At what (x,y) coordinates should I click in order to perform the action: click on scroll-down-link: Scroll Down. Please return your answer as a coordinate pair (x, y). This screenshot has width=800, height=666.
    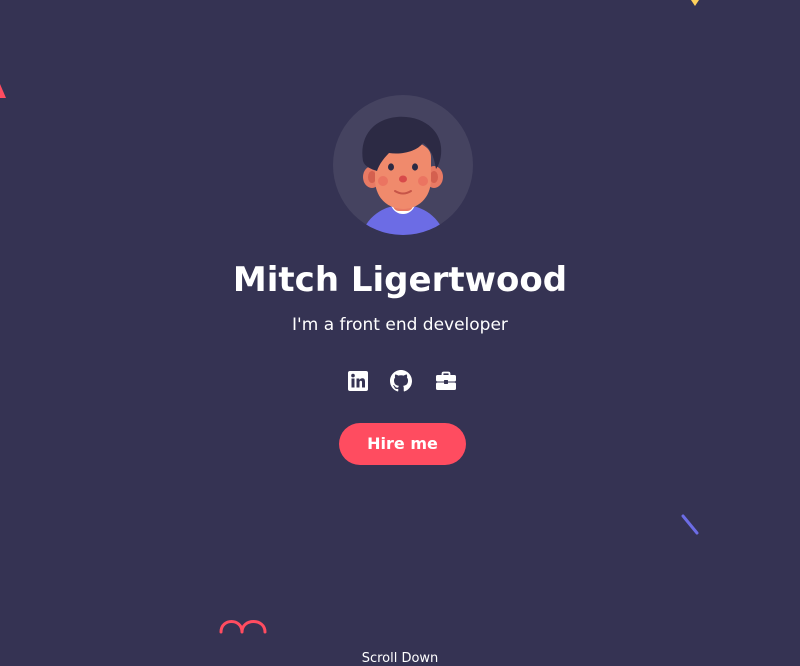
    Looking at the image, I should click on (400, 658).